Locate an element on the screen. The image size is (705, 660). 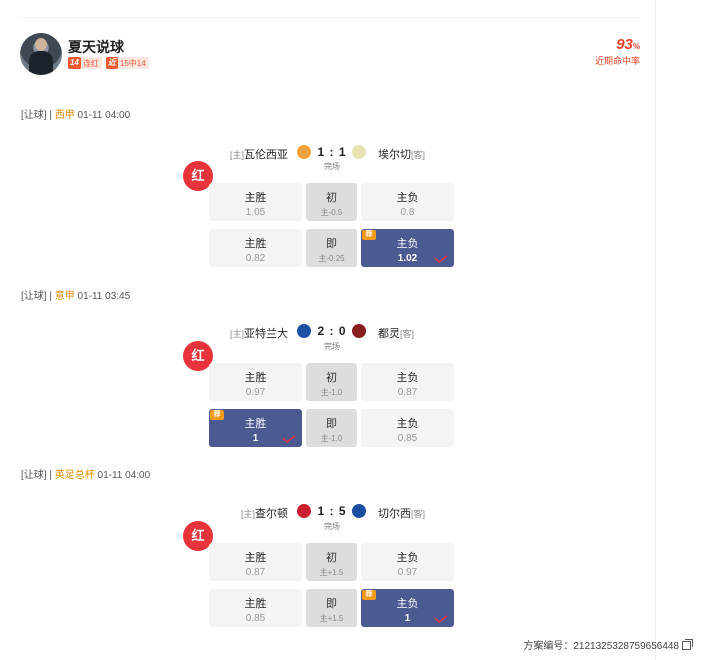
streak-badge-key: 14 is located at coordinates (74, 63).